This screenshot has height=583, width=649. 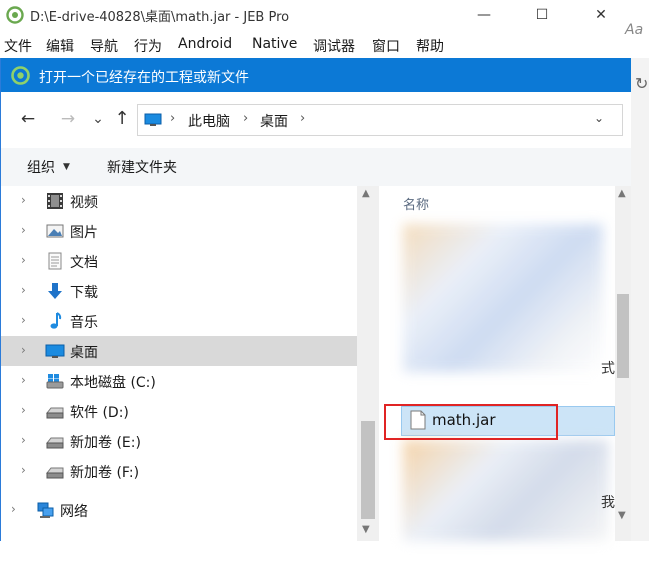 I want to click on close-button: ✕, so click(x=601, y=15).